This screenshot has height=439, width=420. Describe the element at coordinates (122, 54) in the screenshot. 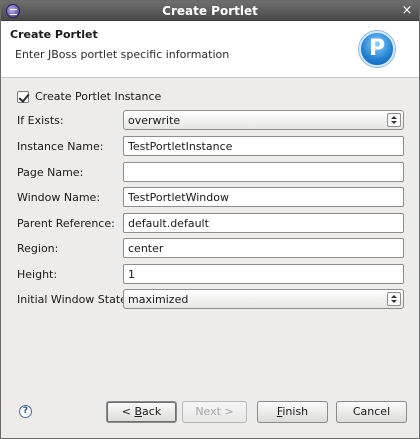

I see `banner-description: Enter JBoss portlet specific information` at that location.